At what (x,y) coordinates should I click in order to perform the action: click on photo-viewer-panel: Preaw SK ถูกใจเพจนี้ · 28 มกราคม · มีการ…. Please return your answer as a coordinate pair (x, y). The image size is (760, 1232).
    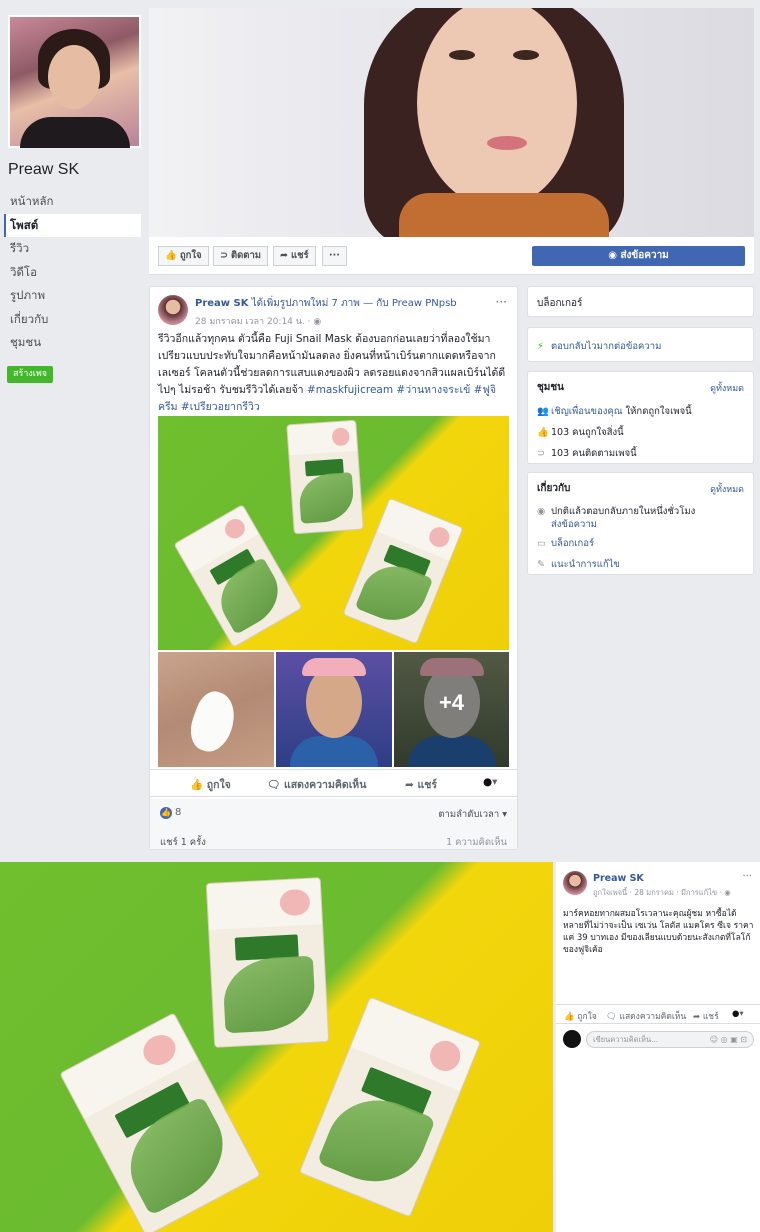
    Looking at the image, I should click on (658, 1047).